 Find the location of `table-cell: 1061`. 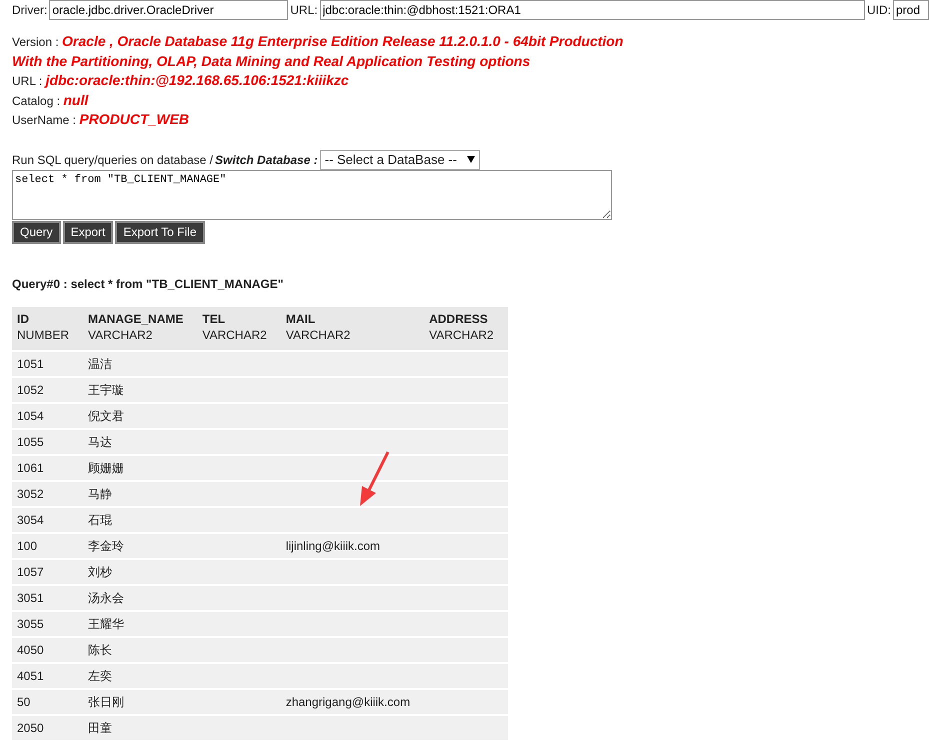

table-cell: 1061 is located at coordinates (48, 467).